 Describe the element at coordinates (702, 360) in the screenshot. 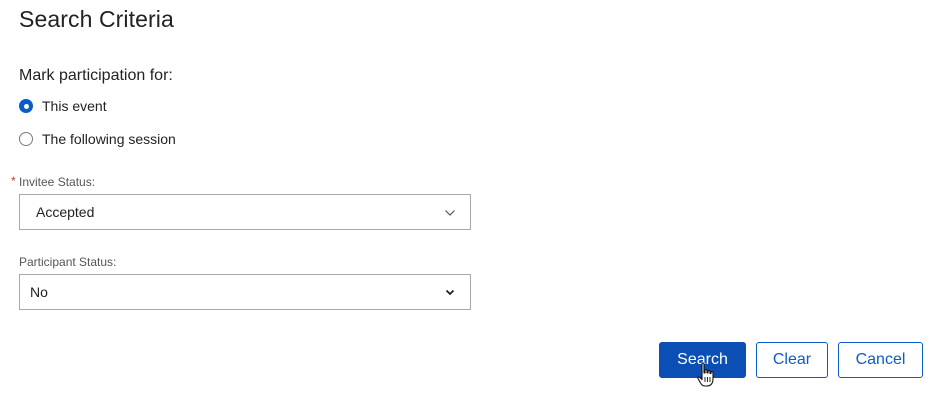

I see `search-button: Search` at that location.